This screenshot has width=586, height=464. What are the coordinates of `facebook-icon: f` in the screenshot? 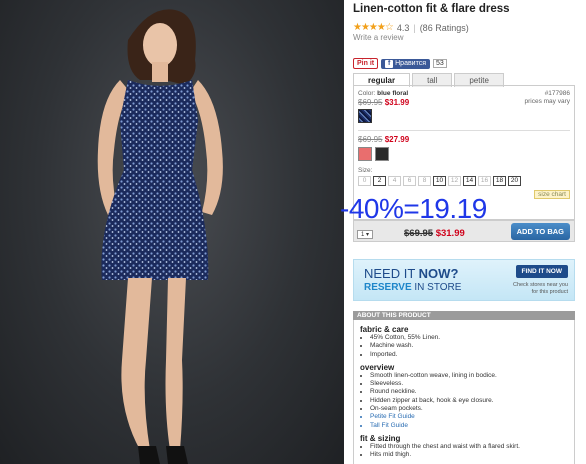 It's located at (389, 63).